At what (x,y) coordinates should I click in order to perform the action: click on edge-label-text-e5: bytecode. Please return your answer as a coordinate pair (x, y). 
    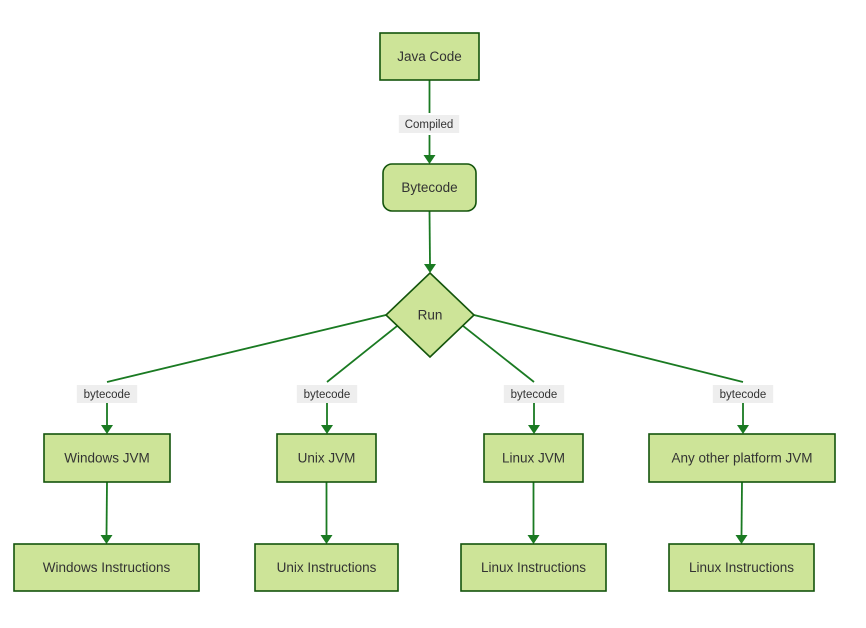
    Looking at the image, I should click on (534, 395).